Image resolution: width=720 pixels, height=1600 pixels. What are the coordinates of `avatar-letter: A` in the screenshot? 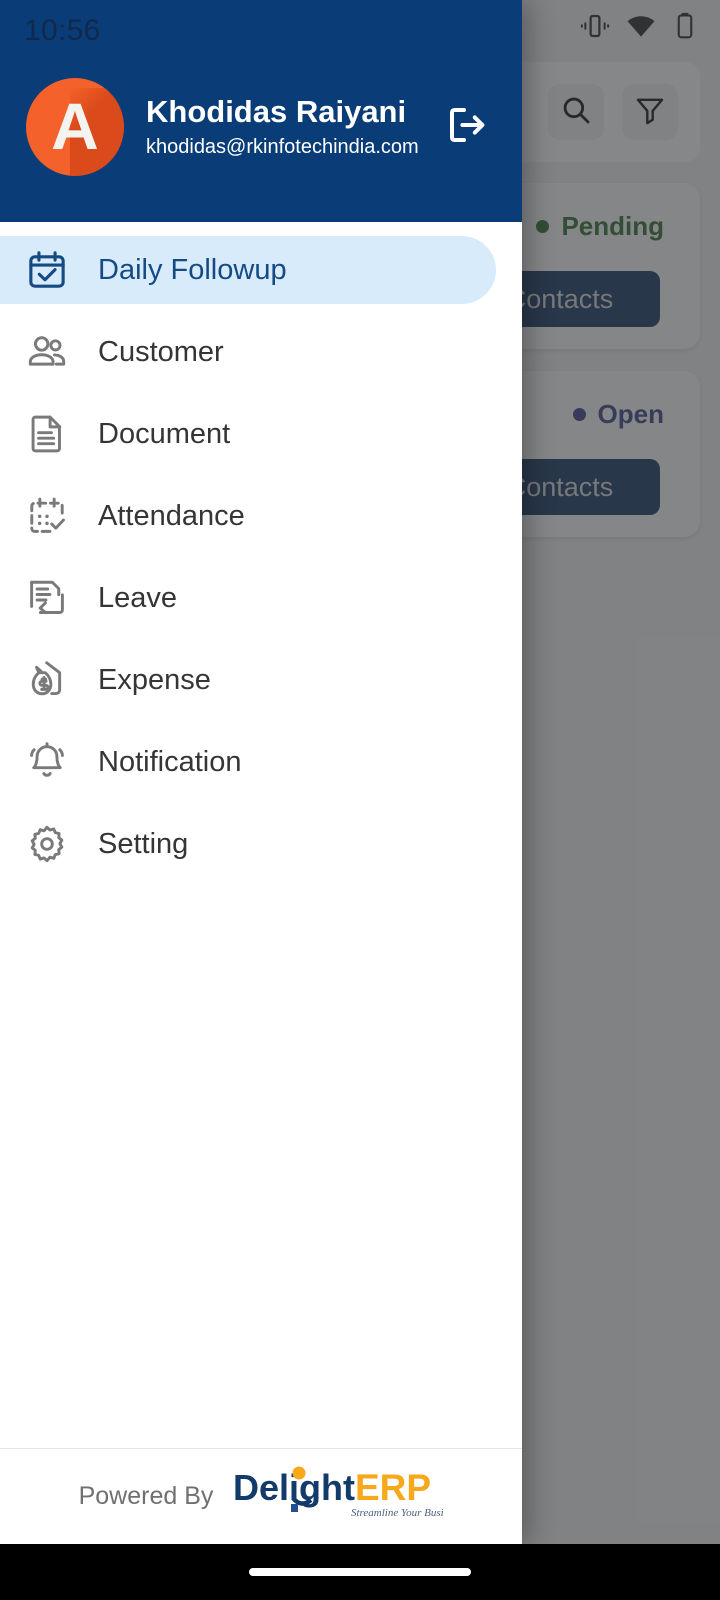 It's located at (75, 126).